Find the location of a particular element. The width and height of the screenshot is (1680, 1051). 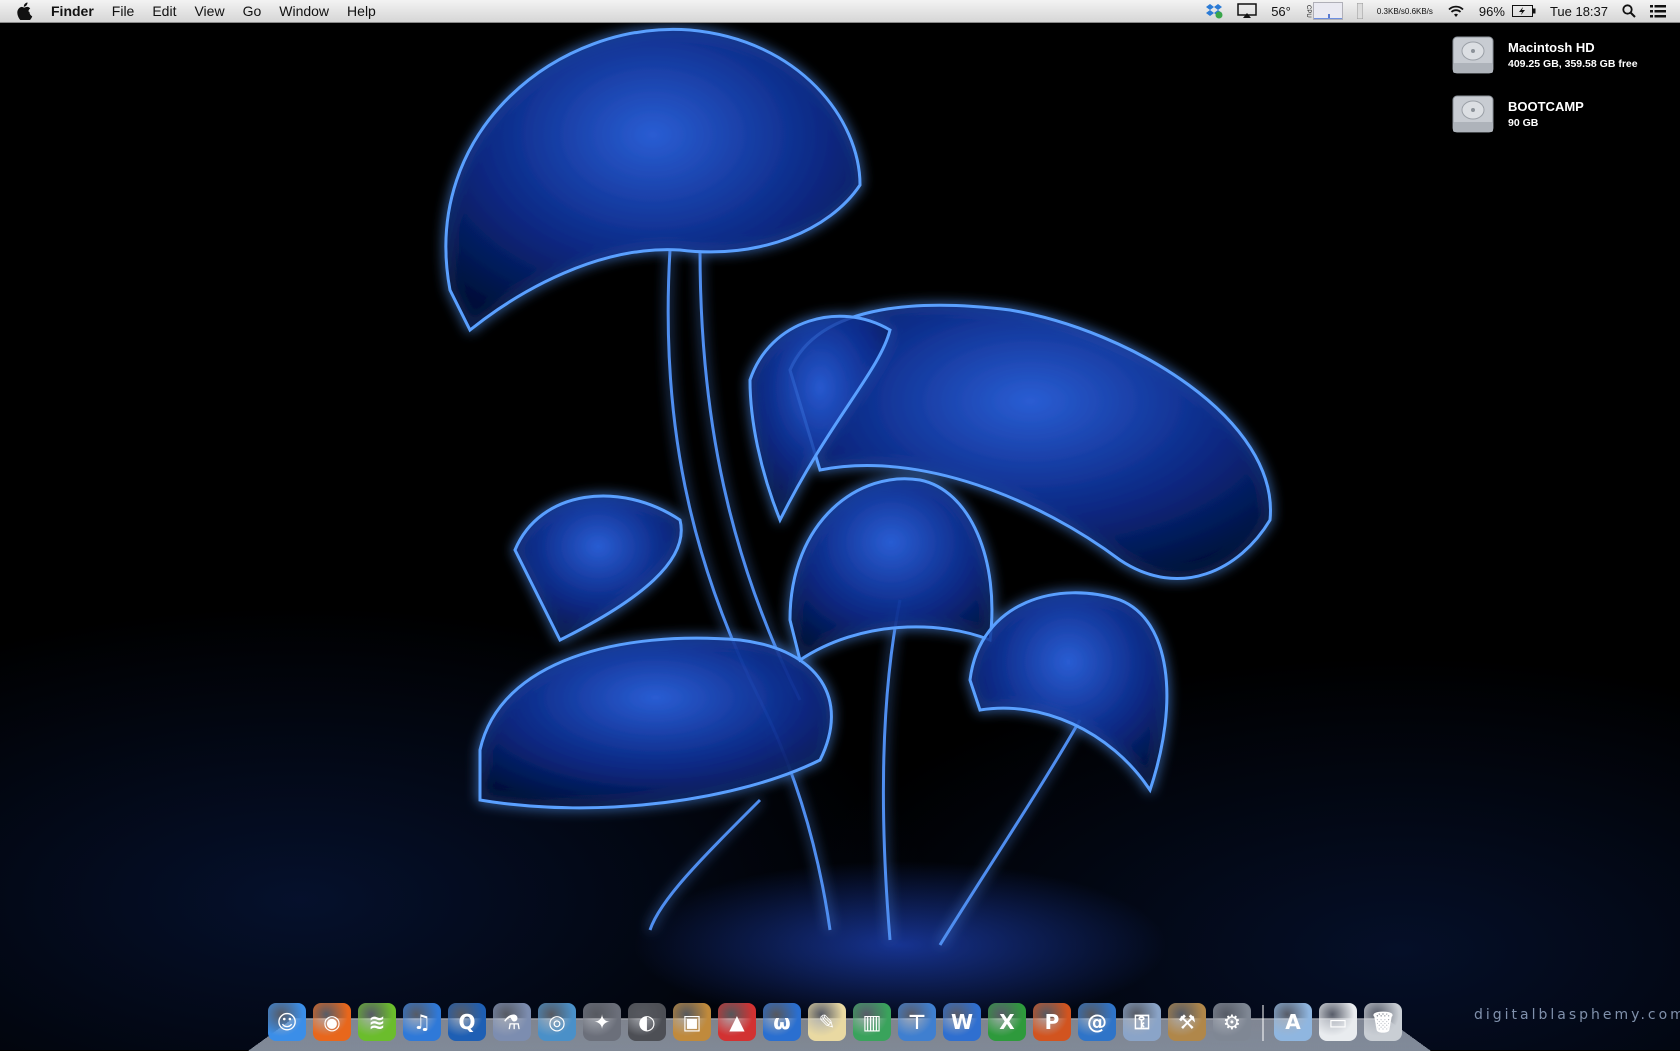

textedit-icon: ✎ is located at coordinates (827, 1022).